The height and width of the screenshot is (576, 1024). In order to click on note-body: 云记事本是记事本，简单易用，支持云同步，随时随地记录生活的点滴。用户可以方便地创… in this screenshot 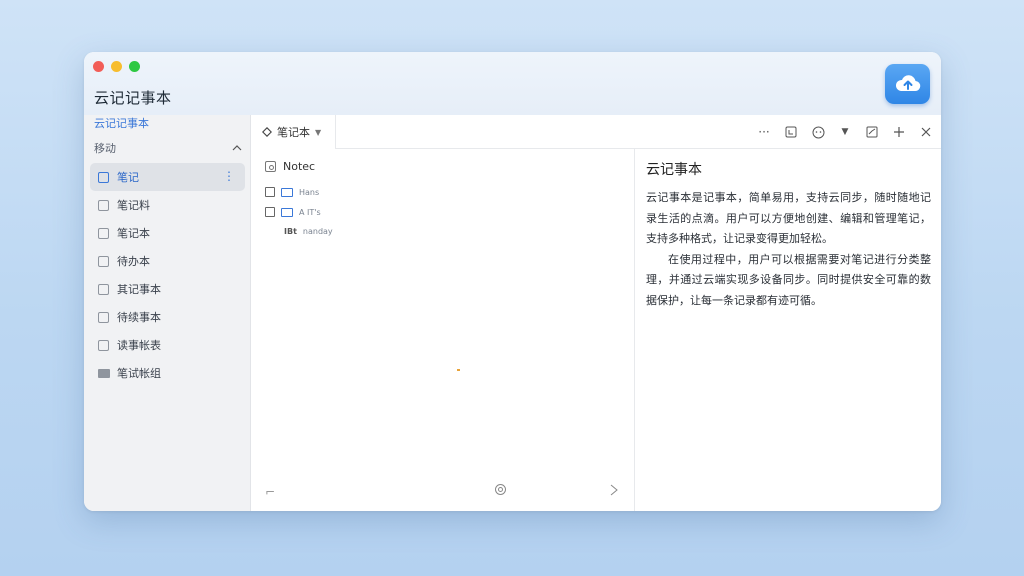, I will do `click(788, 249)`.